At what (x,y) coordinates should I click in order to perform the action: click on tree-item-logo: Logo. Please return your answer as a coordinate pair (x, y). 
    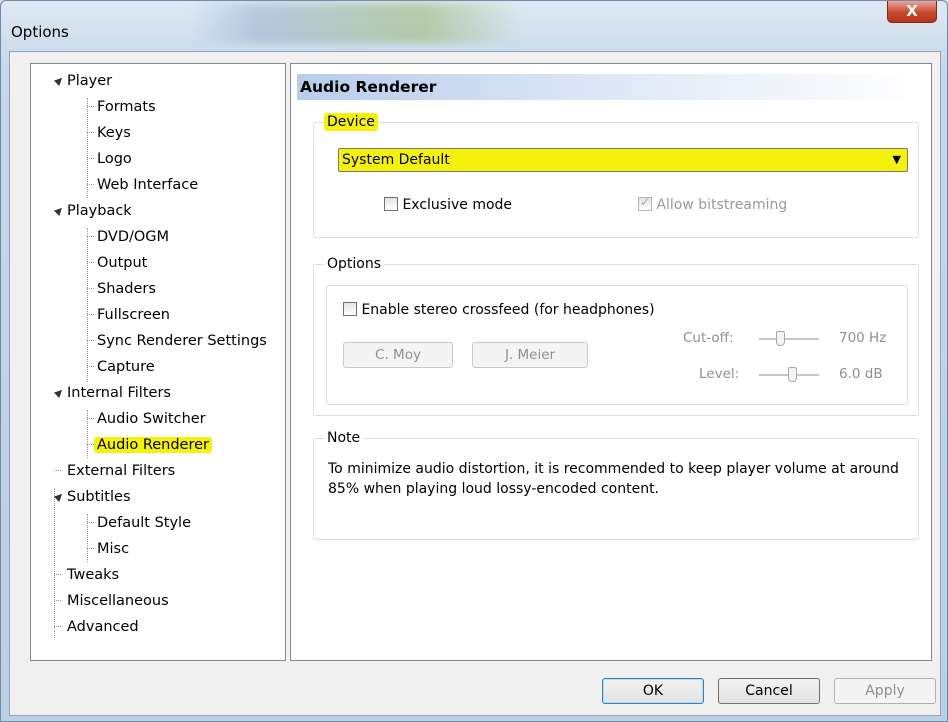
    Looking at the image, I should click on (114, 159).